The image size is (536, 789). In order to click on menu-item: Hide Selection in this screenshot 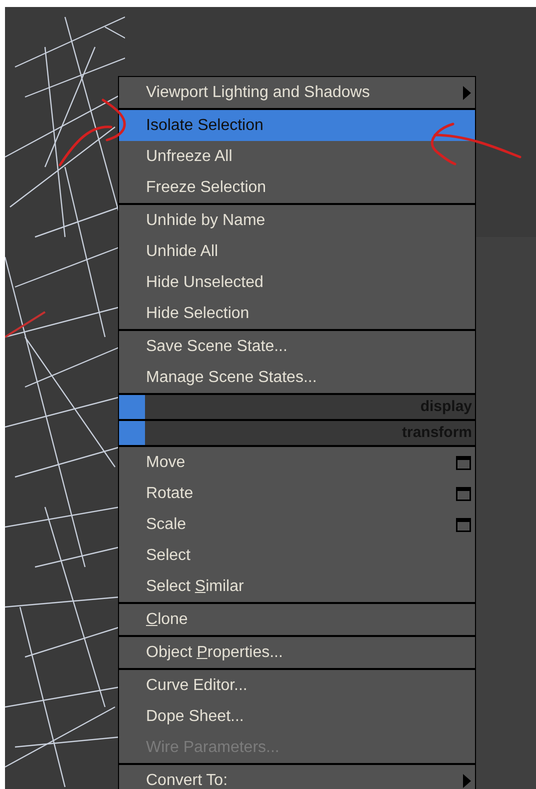, I will do `click(297, 313)`.